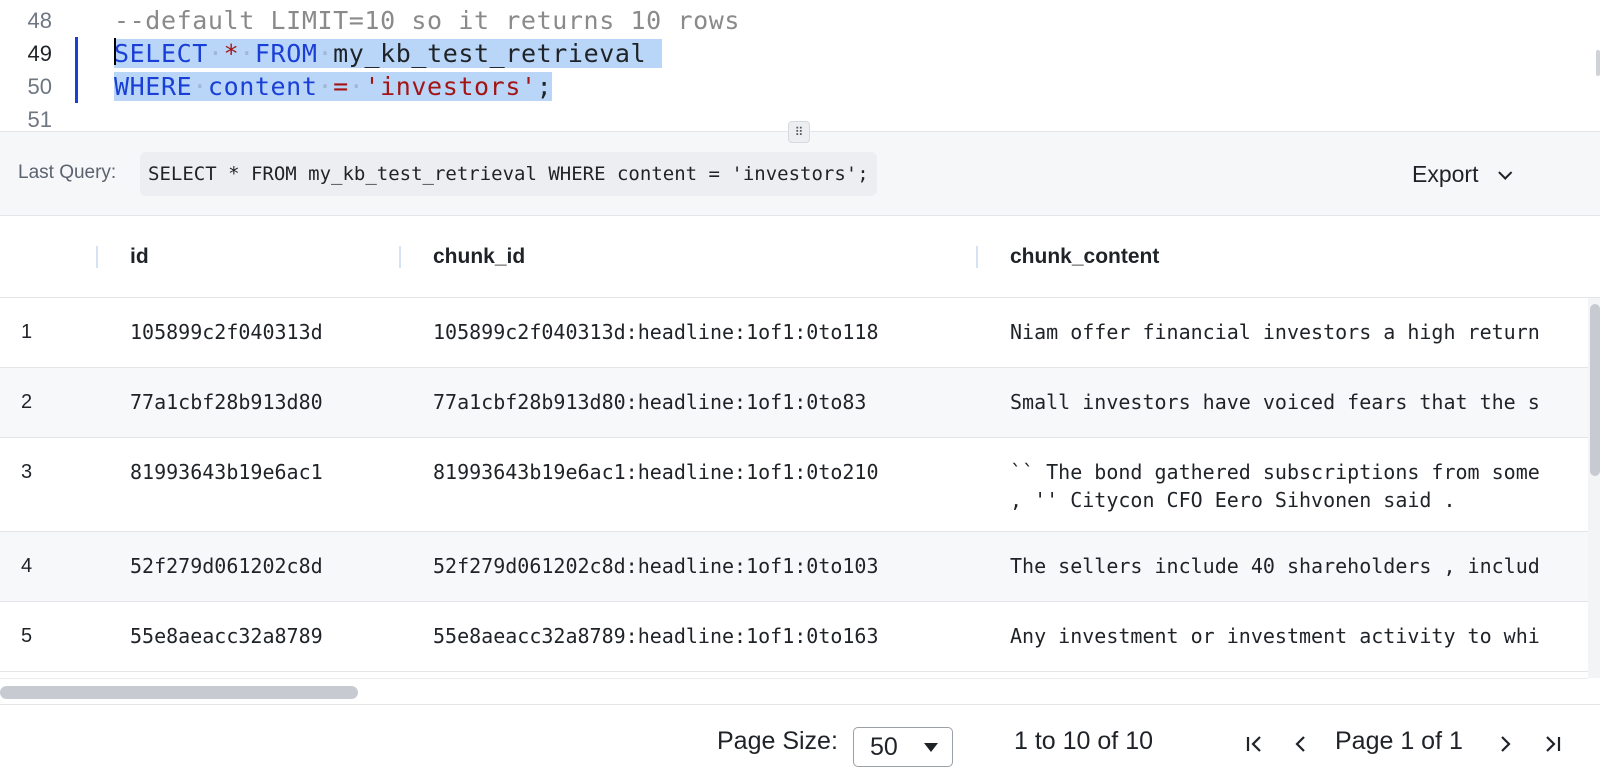  What do you see at coordinates (226, 626) in the screenshot?
I see `cell-id: 55e8aeacc32a8789` at bounding box center [226, 626].